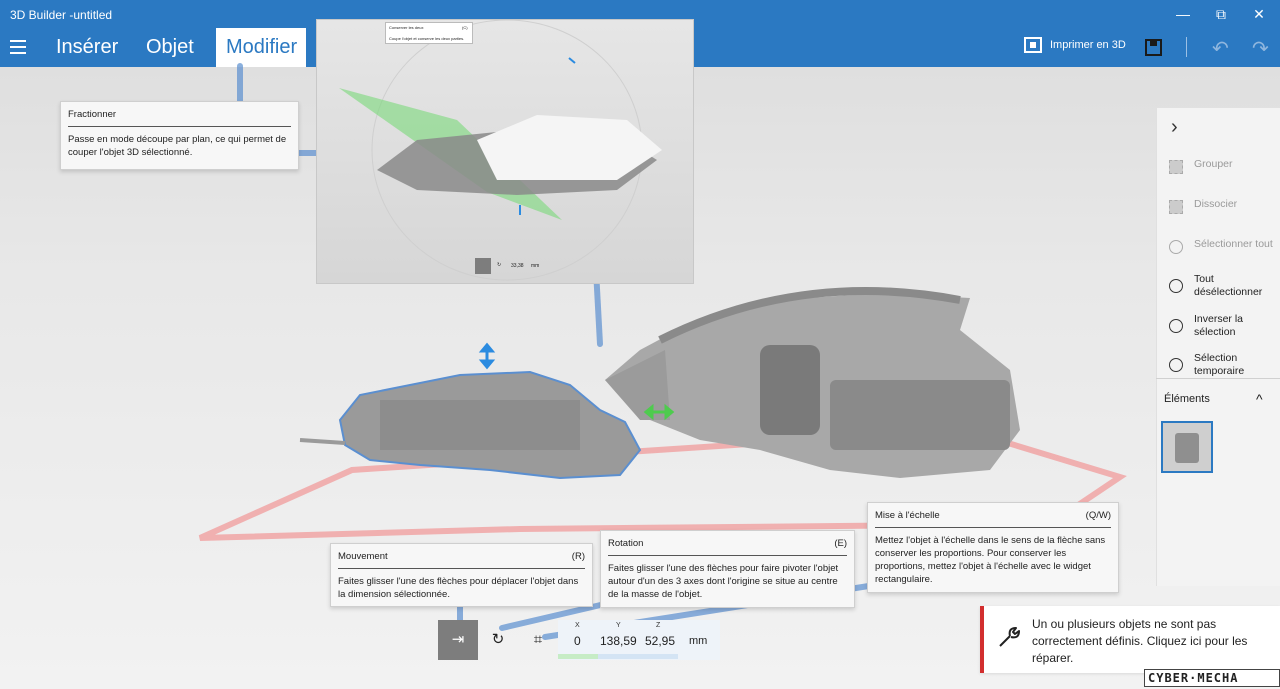 Image resolution: width=1280 pixels, height=689 pixels. What do you see at coordinates (1218, 395) in the screenshot?
I see `elements-section-header: Éléments ^` at bounding box center [1218, 395].